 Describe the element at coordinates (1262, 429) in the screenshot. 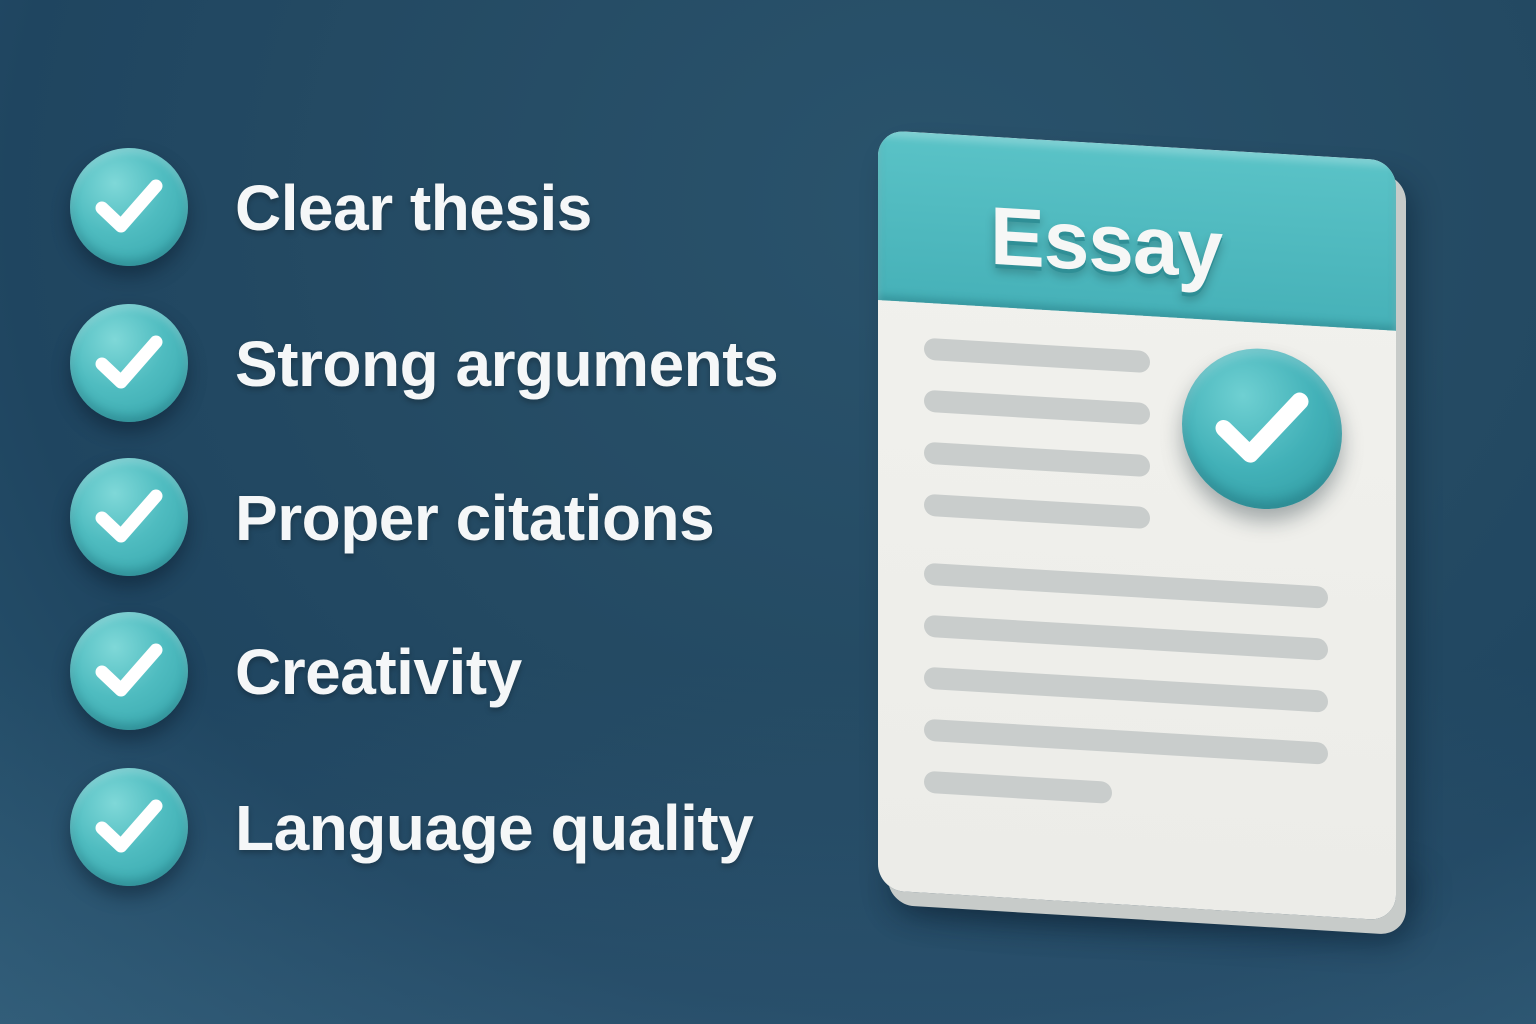

I see `approved-checkmark-icon` at that location.